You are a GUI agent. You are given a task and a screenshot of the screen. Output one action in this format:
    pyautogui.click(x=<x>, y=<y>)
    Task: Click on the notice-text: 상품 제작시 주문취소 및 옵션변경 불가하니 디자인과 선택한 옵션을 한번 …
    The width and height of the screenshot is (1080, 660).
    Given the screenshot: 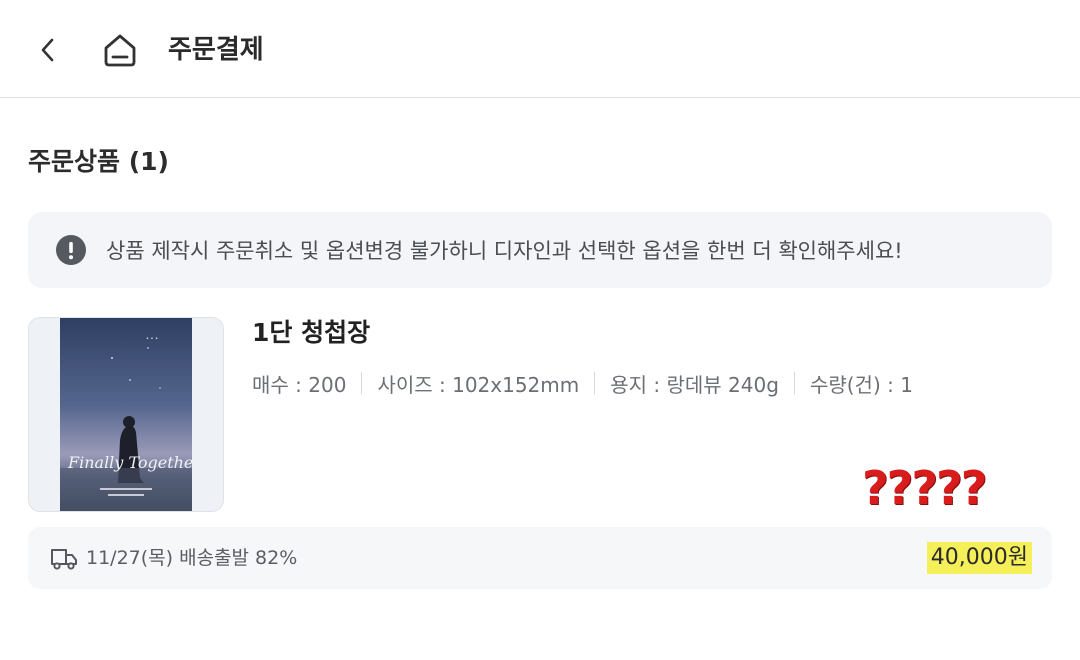 What is the action you would take?
    pyautogui.click(x=504, y=251)
    